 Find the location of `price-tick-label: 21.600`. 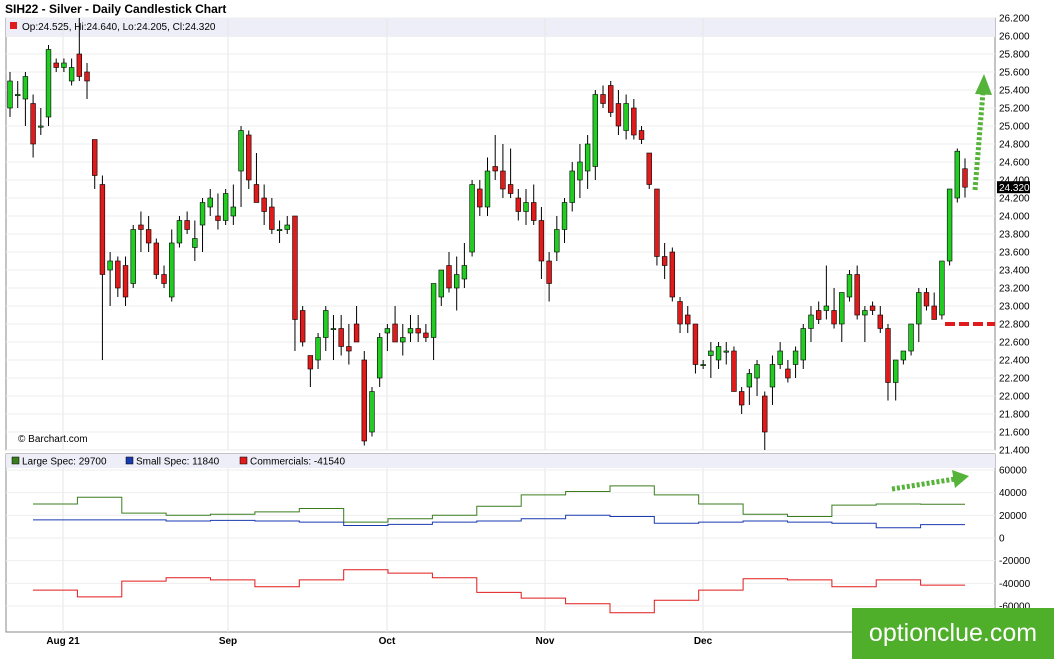

price-tick-label: 21.600 is located at coordinates (1014, 433).